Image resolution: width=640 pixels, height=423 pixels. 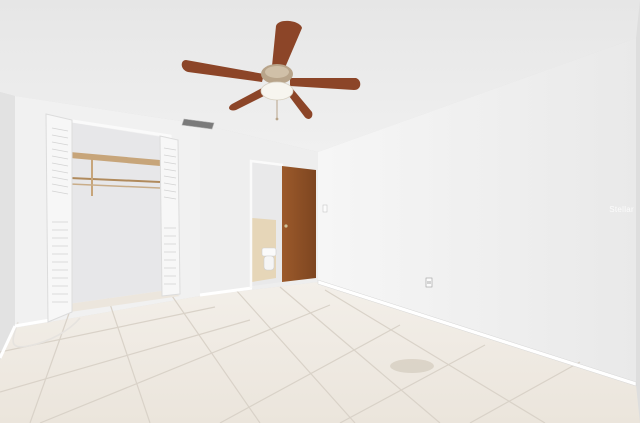 What do you see at coordinates (277, 91) in the screenshot?
I see `fan-light-globe` at bounding box center [277, 91].